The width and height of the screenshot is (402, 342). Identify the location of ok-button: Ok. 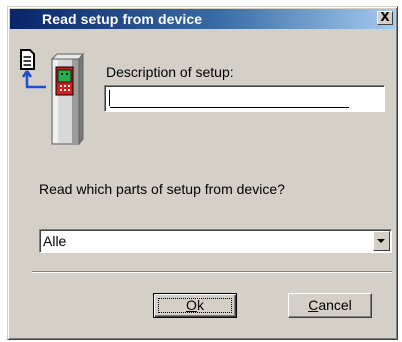
(195, 305).